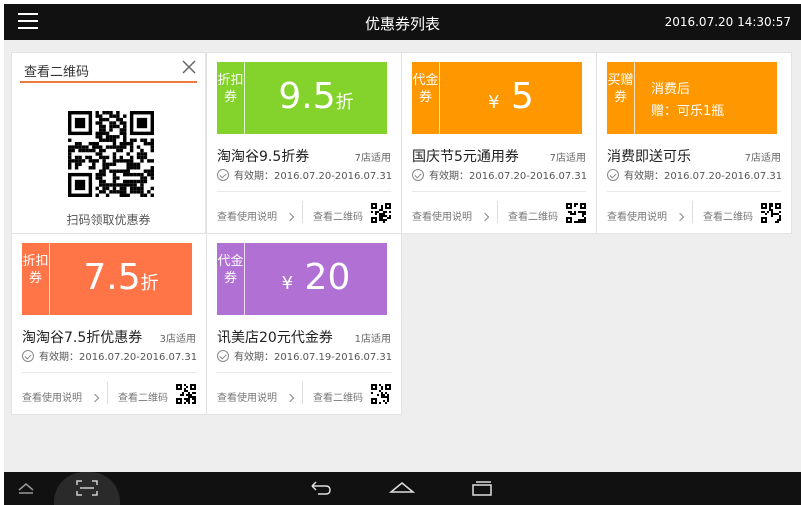 The width and height of the screenshot is (801, 505). Describe the element at coordinates (671, 89) in the screenshot. I see `coupon-gift-line1: 消费后` at that location.